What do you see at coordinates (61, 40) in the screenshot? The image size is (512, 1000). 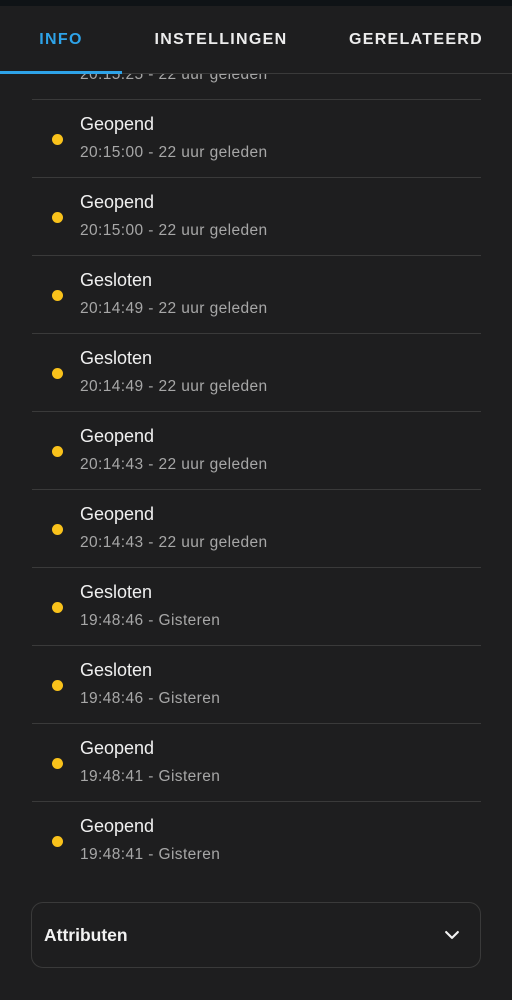 I see `tab-info: INFO` at bounding box center [61, 40].